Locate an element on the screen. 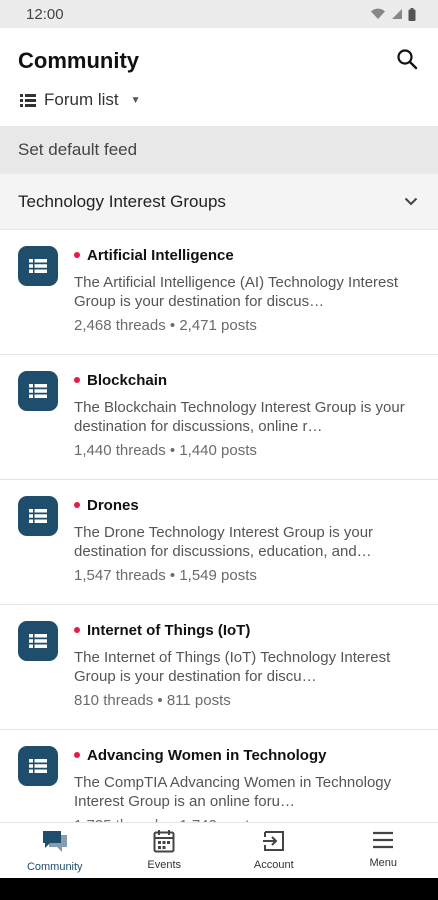 The image size is (438, 900). forum-stats: 1,440 threads • 1,440 posts is located at coordinates (165, 450).